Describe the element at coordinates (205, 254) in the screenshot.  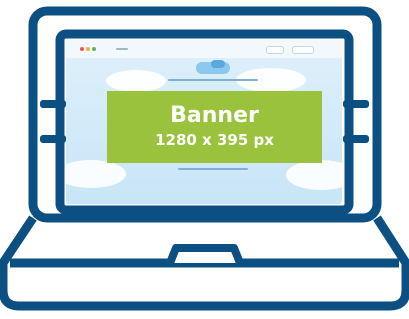
I see `trackpad` at that location.